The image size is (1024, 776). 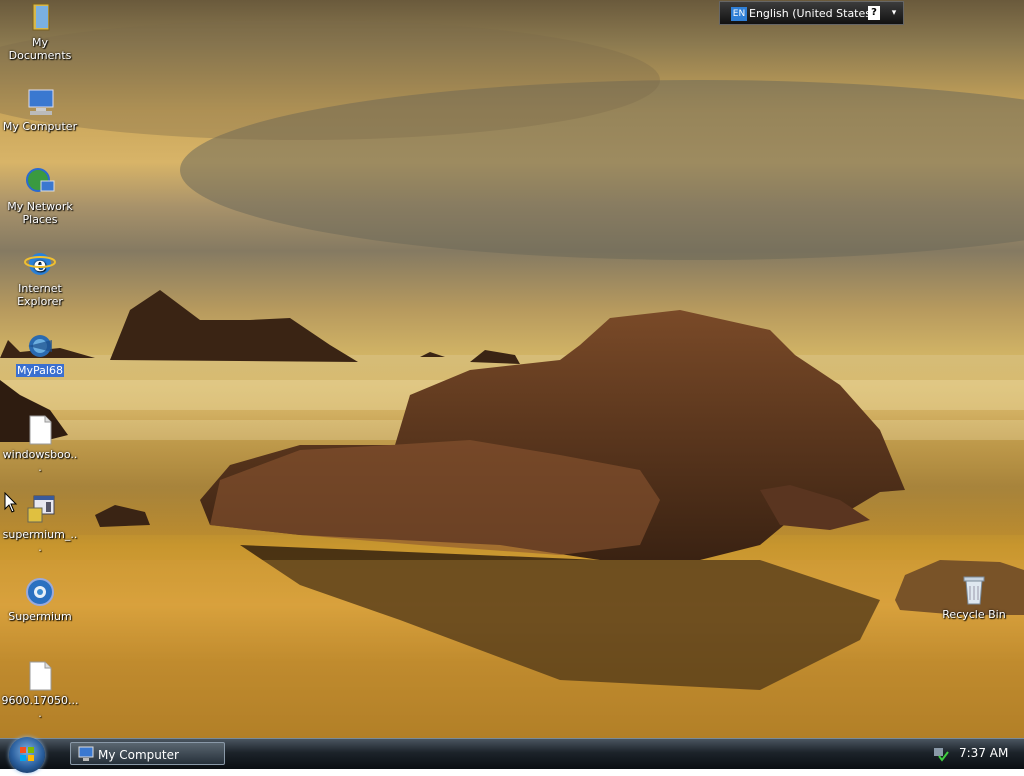 I want to click on desktop-icon-supermium: Supermium, so click(x=40, y=599).